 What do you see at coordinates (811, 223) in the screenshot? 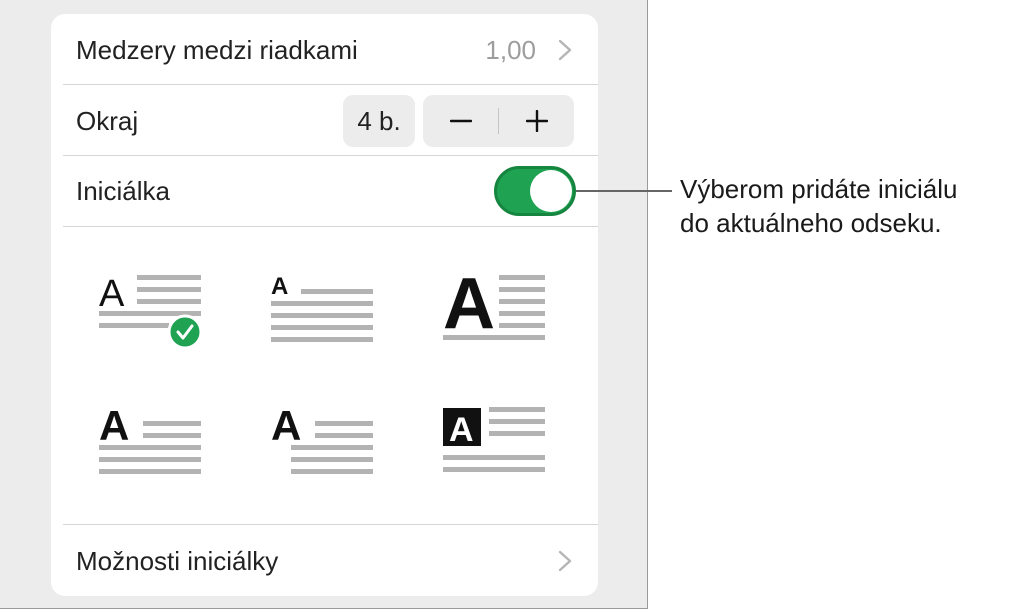
I see `callout-line-2: do aktuálneho odseku.` at bounding box center [811, 223].